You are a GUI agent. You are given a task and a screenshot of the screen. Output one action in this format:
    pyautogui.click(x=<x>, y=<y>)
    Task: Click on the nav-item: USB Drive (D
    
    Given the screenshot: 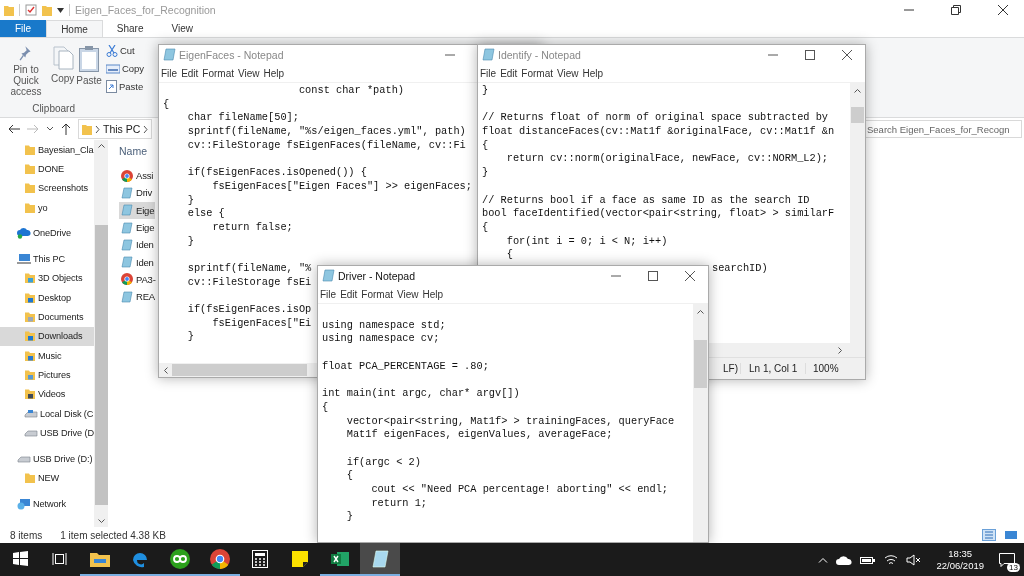 What is the action you would take?
    pyautogui.click(x=47, y=433)
    